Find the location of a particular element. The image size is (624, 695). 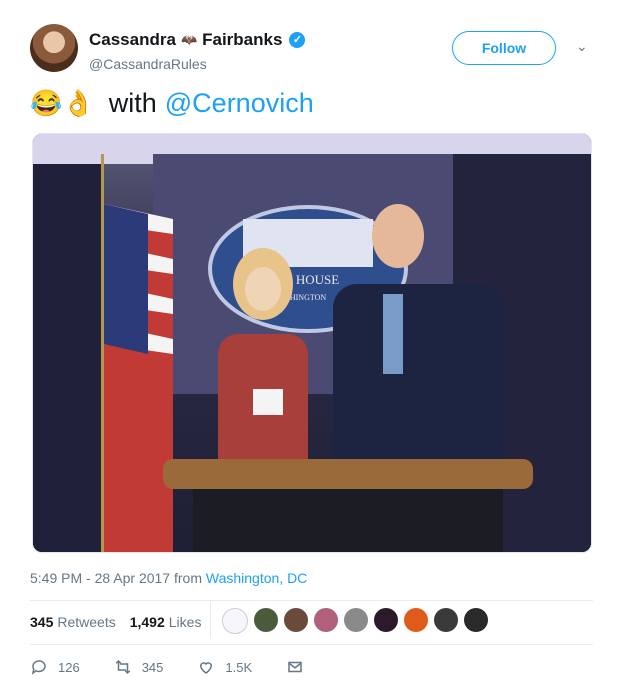

retweets-label: Retweets is located at coordinates (86, 622).